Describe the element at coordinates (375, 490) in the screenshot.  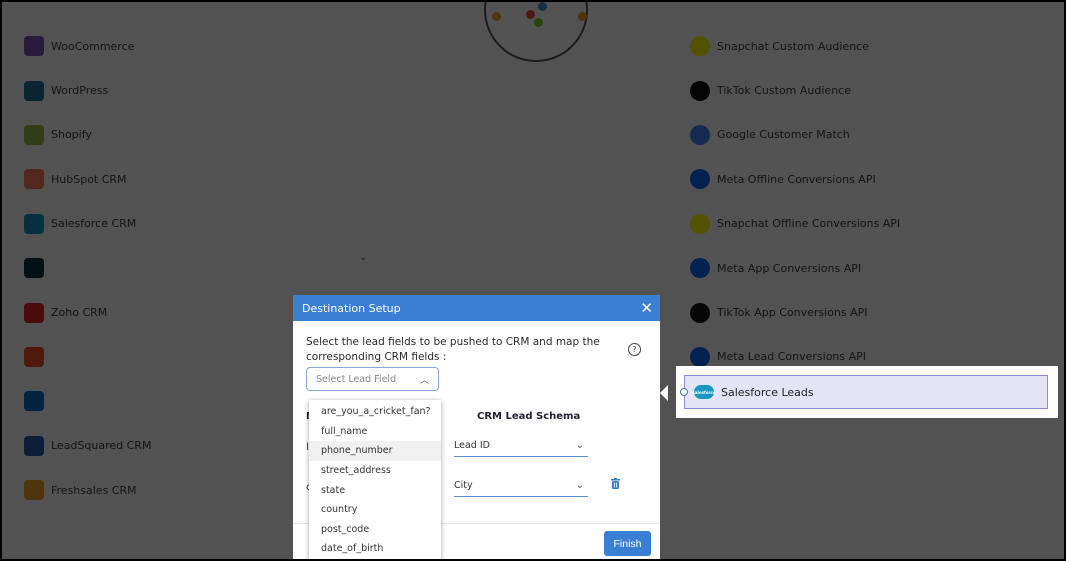
I see `dropdown-option: state` at that location.